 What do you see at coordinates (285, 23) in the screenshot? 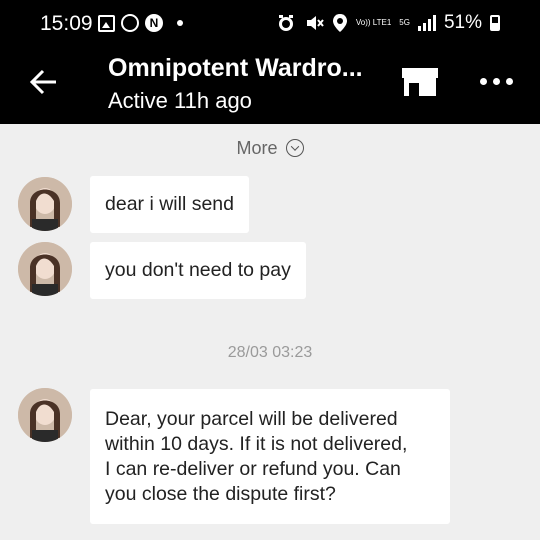
I see `alarm-icon` at bounding box center [285, 23].